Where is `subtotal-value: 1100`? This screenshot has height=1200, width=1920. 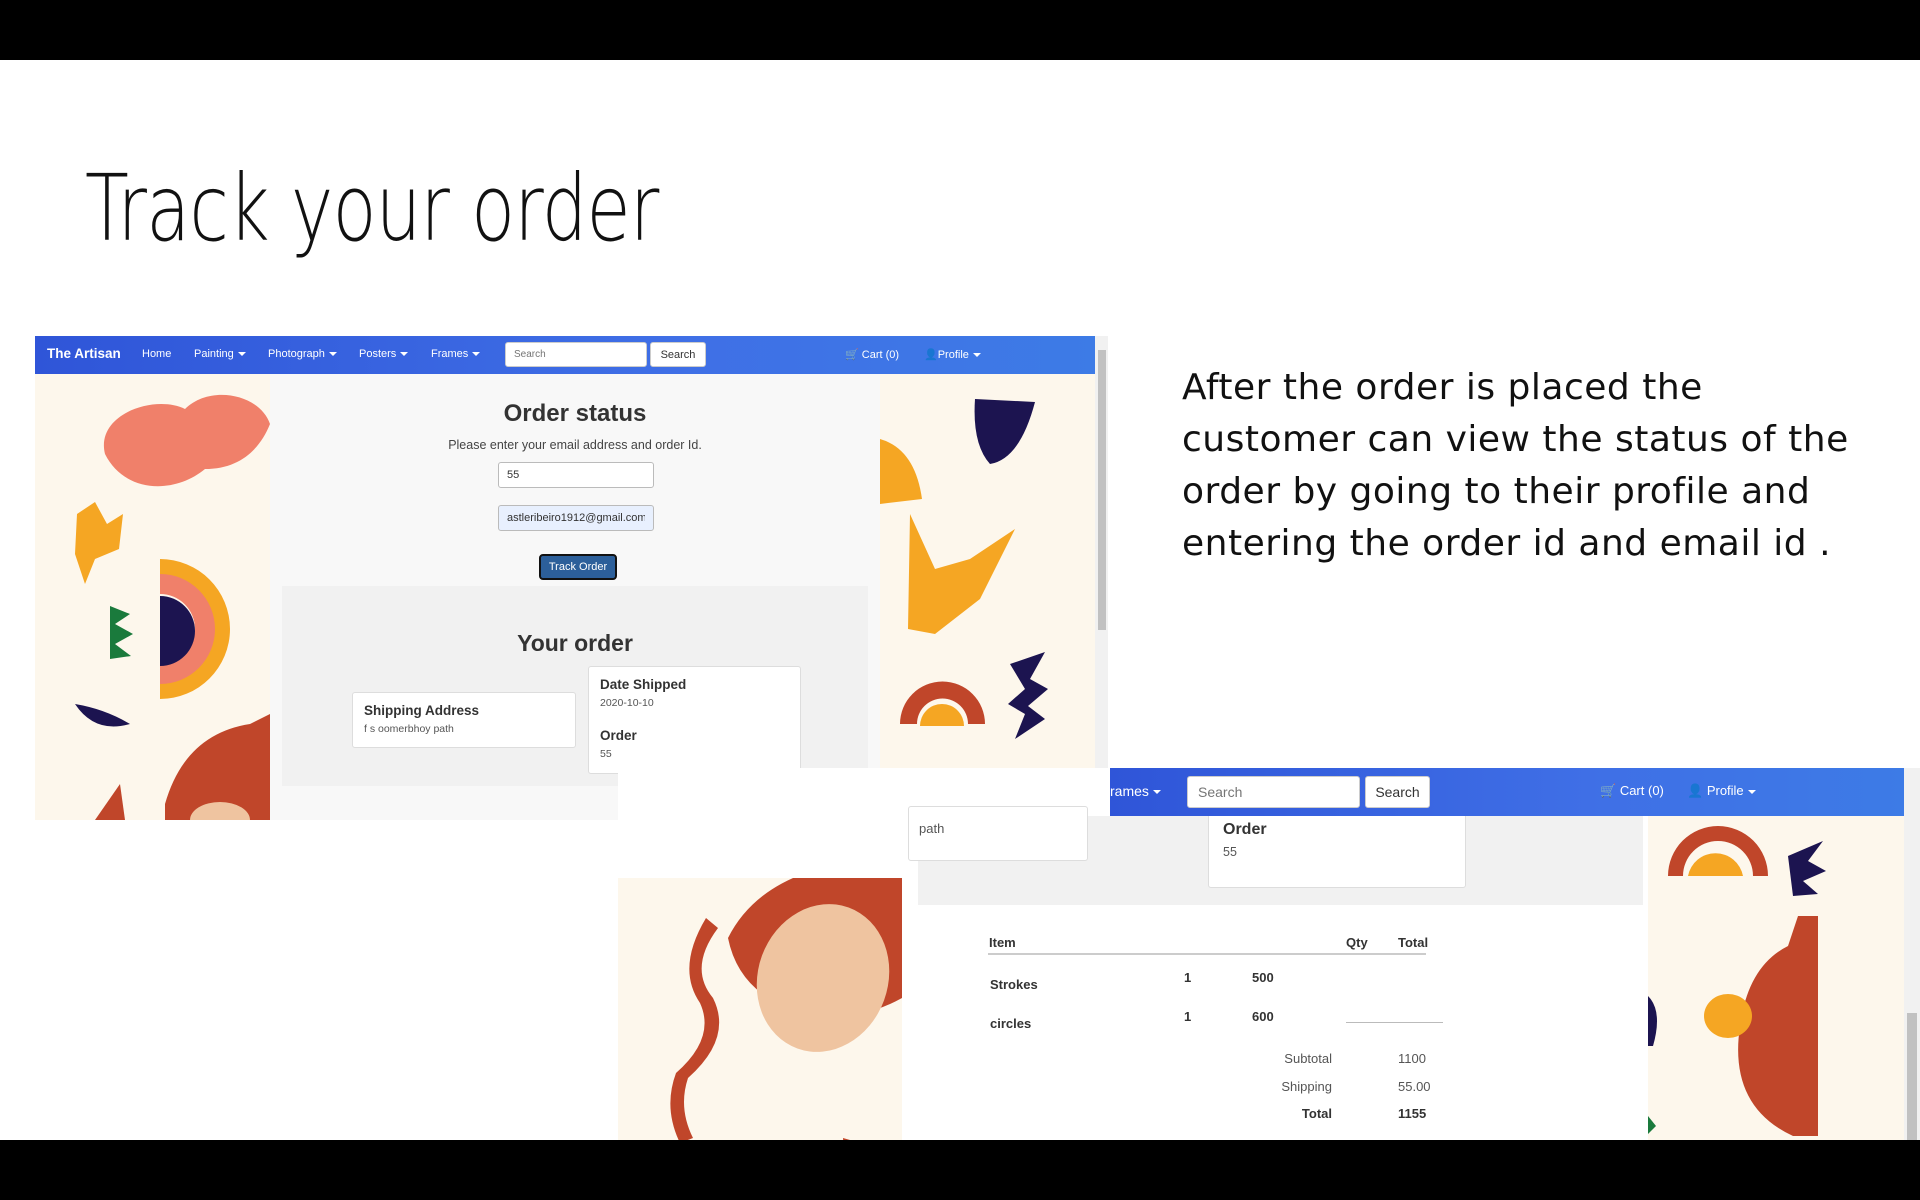 subtotal-value: 1100 is located at coordinates (1412, 1058).